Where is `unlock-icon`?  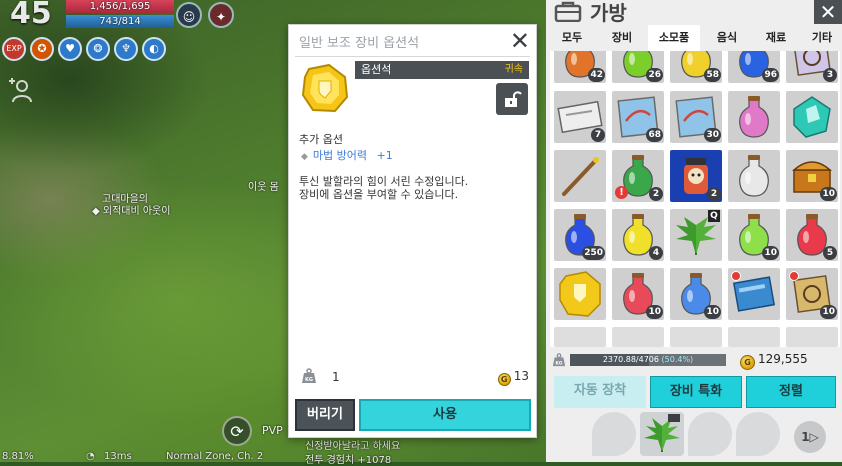
unlock-icon is located at coordinates (512, 99).